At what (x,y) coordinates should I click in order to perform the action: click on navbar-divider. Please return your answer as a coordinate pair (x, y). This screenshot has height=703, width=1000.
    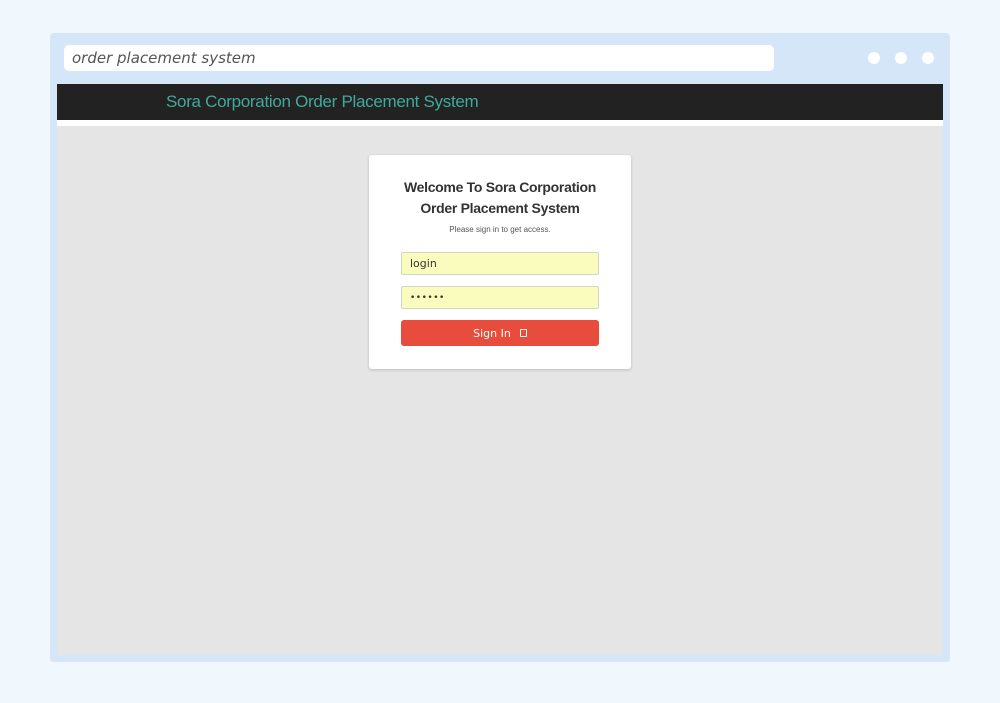
    Looking at the image, I should click on (500, 123).